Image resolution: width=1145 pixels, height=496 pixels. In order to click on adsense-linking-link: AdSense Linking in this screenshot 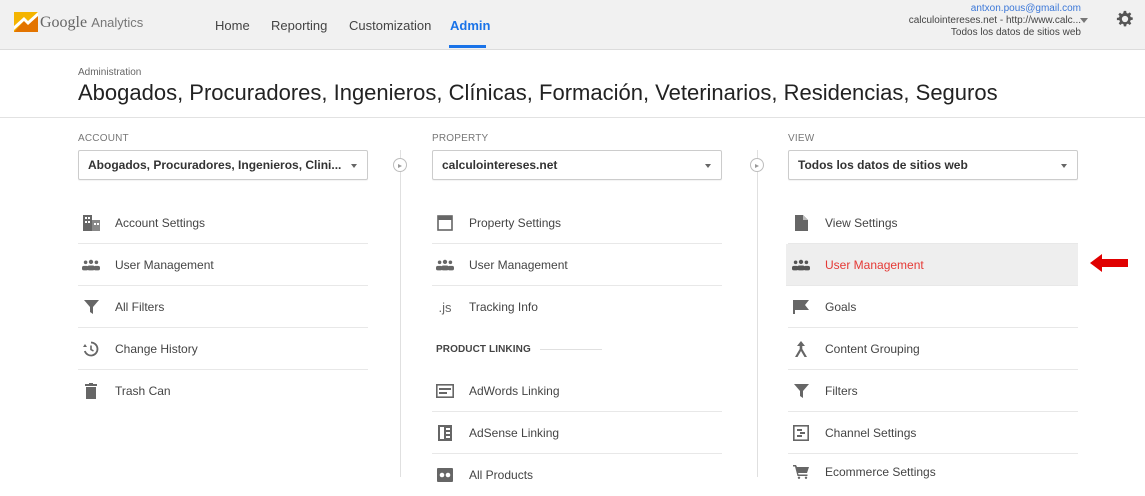, I will do `click(577, 433)`.